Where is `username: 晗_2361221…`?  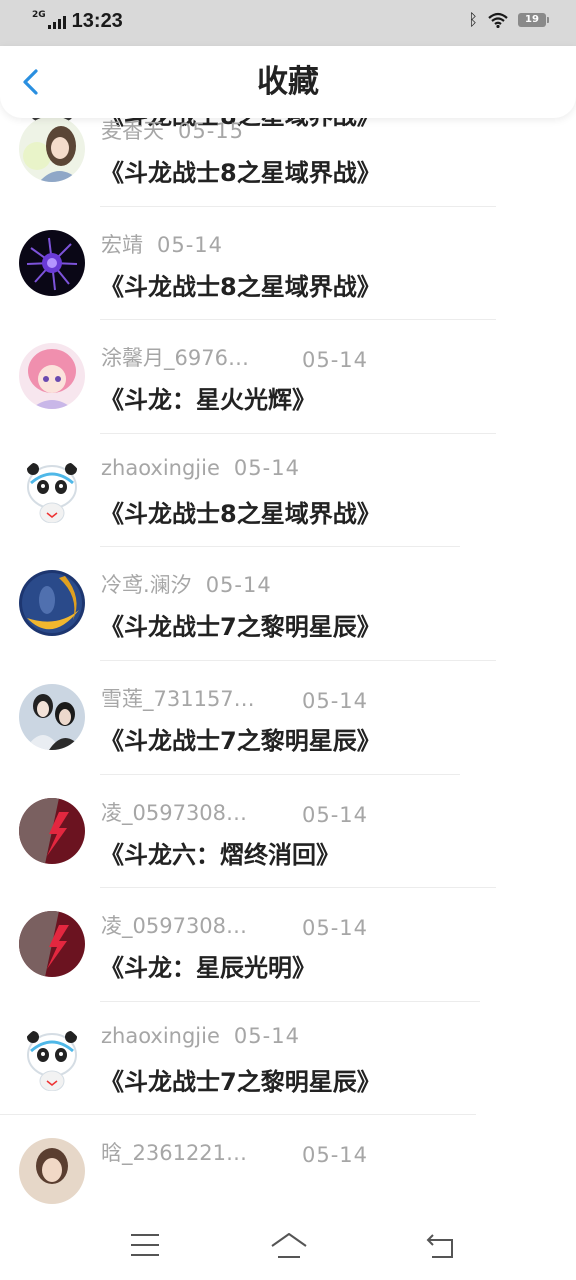 username: 晗_2361221… is located at coordinates (194, 1152).